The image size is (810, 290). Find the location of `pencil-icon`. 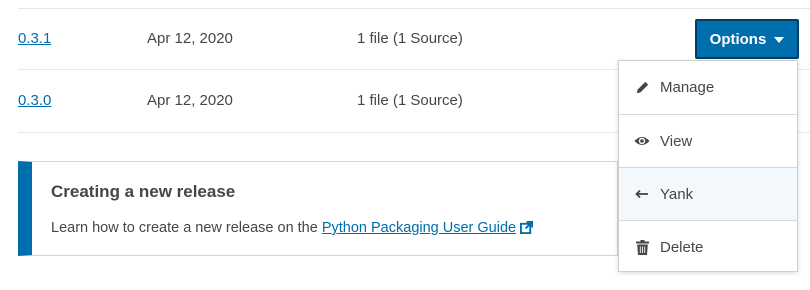

pencil-icon is located at coordinates (642, 88).